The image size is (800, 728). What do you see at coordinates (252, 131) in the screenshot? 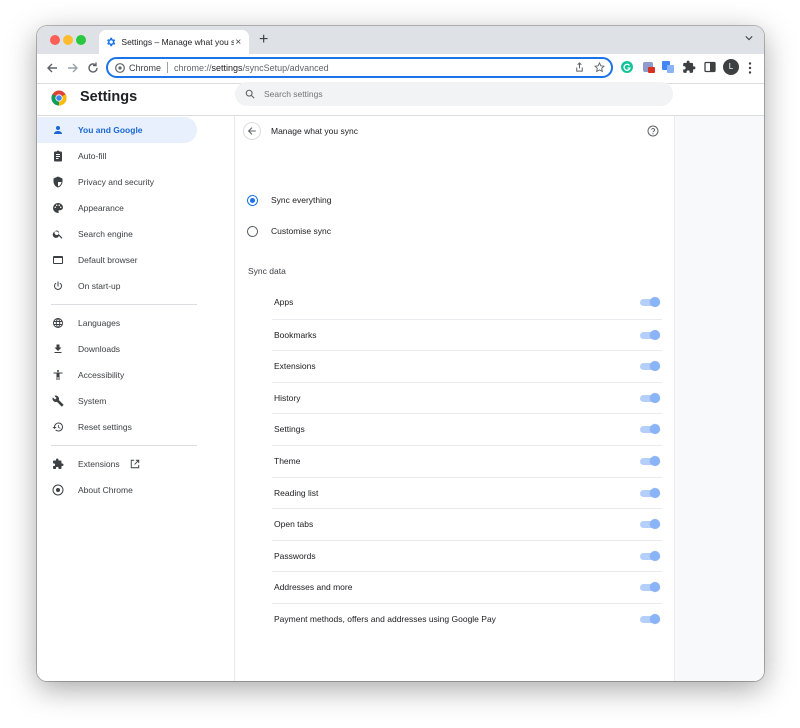
I see `back-button` at bounding box center [252, 131].